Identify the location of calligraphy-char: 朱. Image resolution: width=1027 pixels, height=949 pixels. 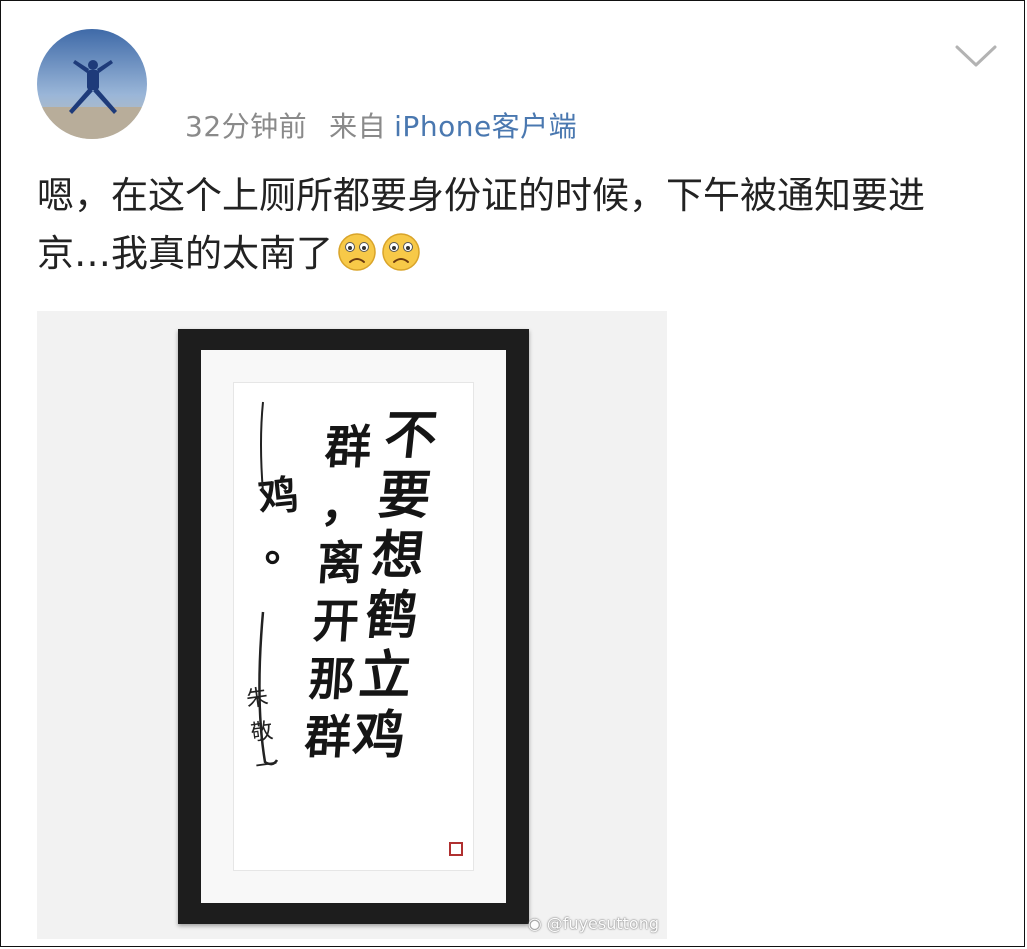
(257, 698).